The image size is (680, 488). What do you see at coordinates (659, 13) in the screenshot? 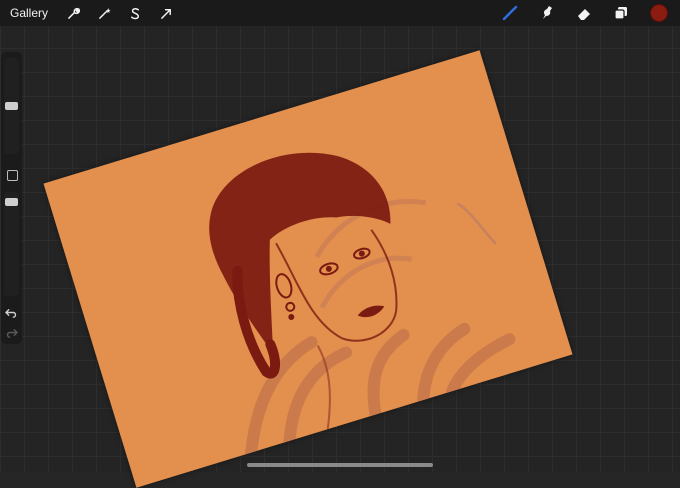
I see `color-picker-swatch` at bounding box center [659, 13].